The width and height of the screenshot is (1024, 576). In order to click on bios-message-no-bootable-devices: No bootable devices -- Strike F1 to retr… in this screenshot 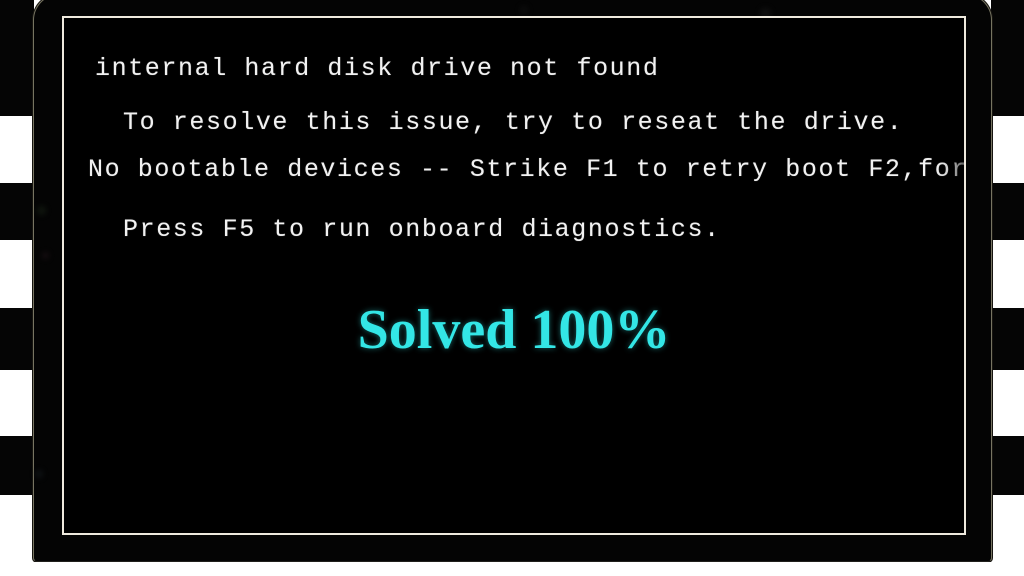, I will do `click(527, 169)`.